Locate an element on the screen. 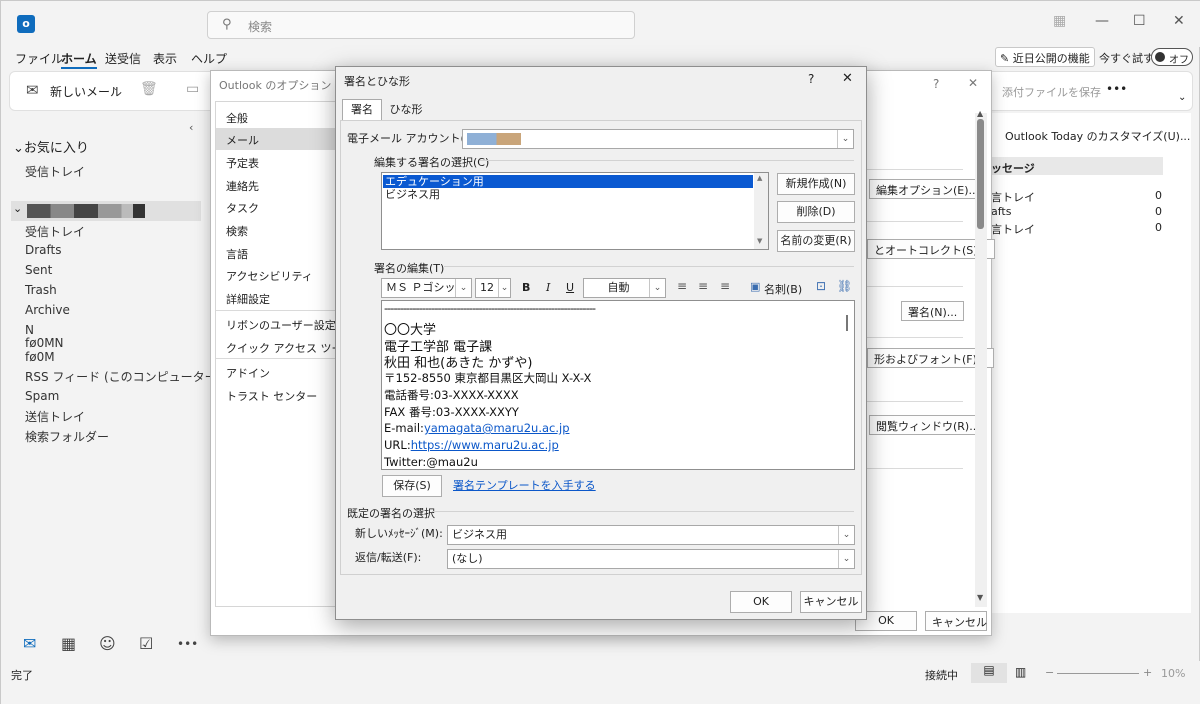  signature-list-item: ビジネス用 is located at coordinates (568, 194).